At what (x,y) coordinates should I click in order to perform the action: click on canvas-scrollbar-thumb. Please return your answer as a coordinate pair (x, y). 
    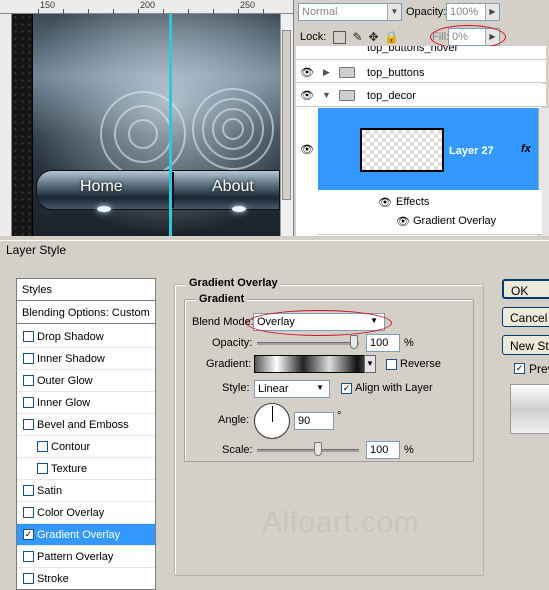
    Looking at the image, I should click on (286, 115).